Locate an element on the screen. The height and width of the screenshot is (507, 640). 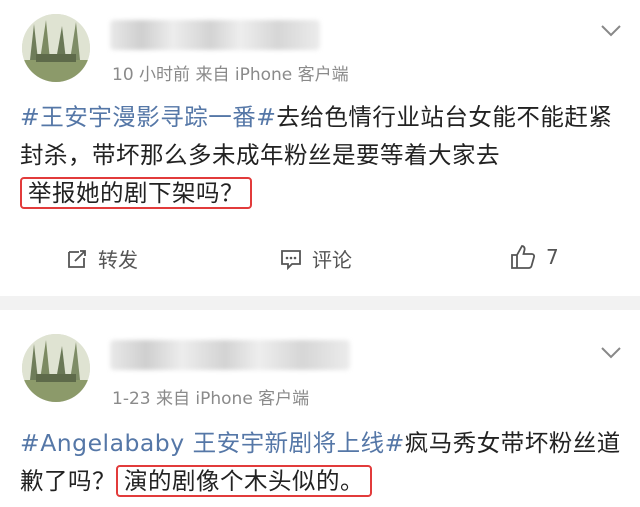
comment-label: 评论 is located at coordinates (332, 260).